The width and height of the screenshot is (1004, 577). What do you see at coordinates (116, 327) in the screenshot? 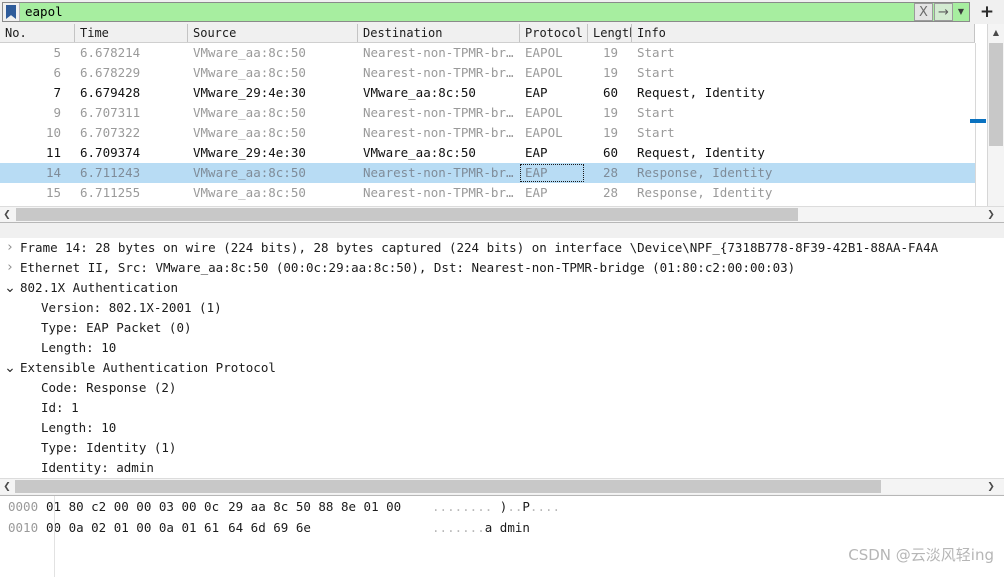
I see `detail-tree-item-label: Type: EAP Packet (0)` at bounding box center [116, 327].